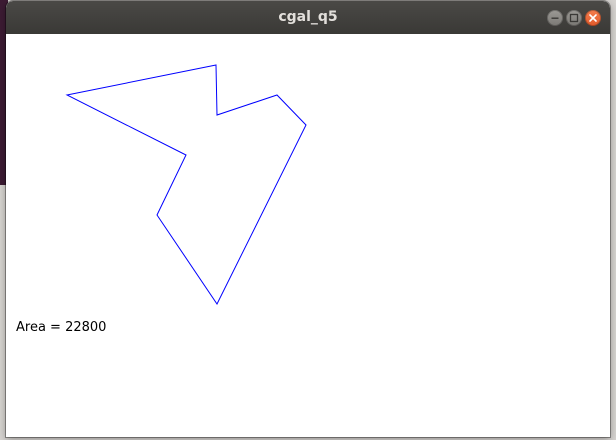 This screenshot has height=440, width=616. I want to click on window-titlebar: cgal_q5, so click(308, 17).